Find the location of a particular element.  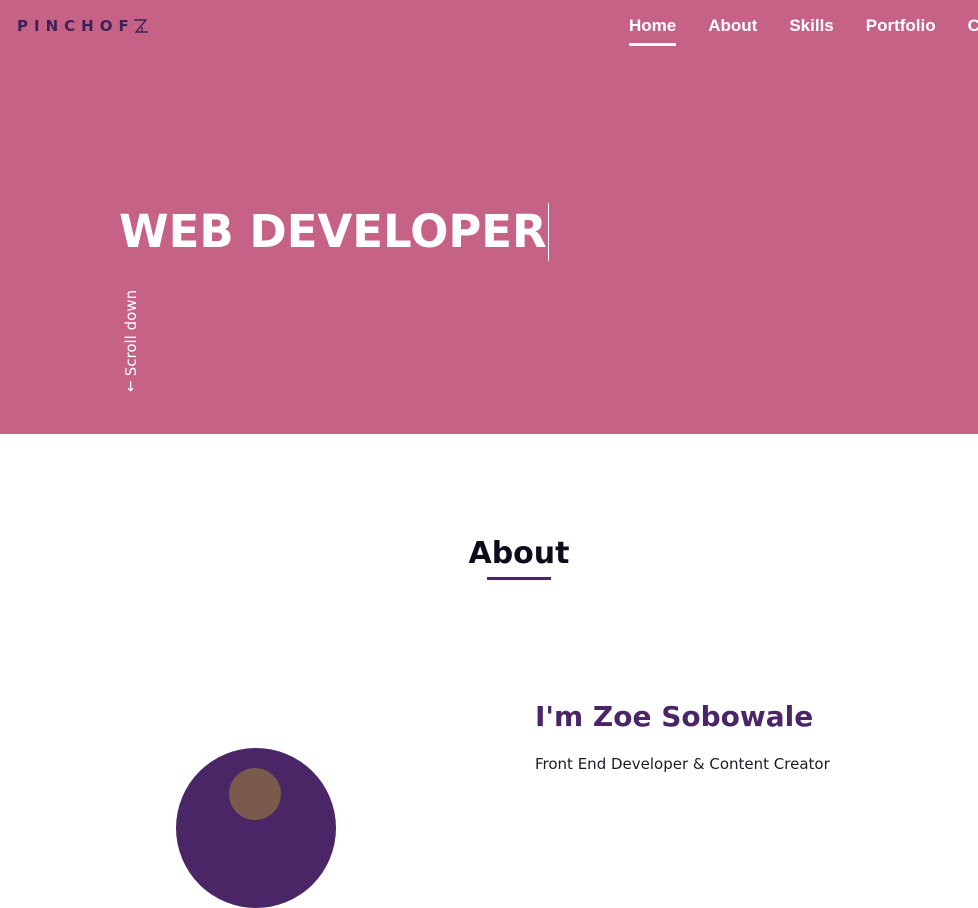

hero-title-text: WEB DEVELOPER is located at coordinates (333, 231).